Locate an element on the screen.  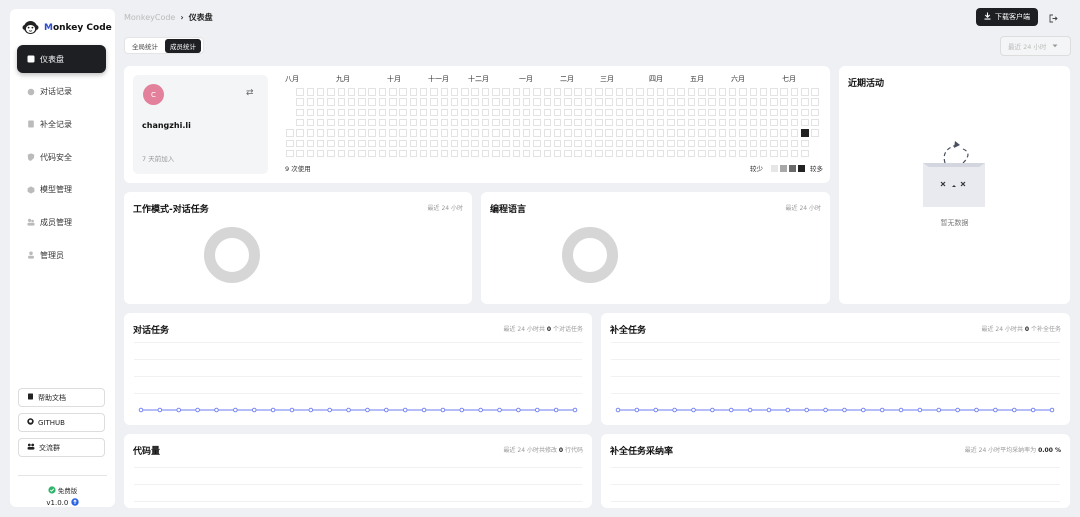
sidebar-item-0: 仪表盘 is located at coordinates (61, 59).